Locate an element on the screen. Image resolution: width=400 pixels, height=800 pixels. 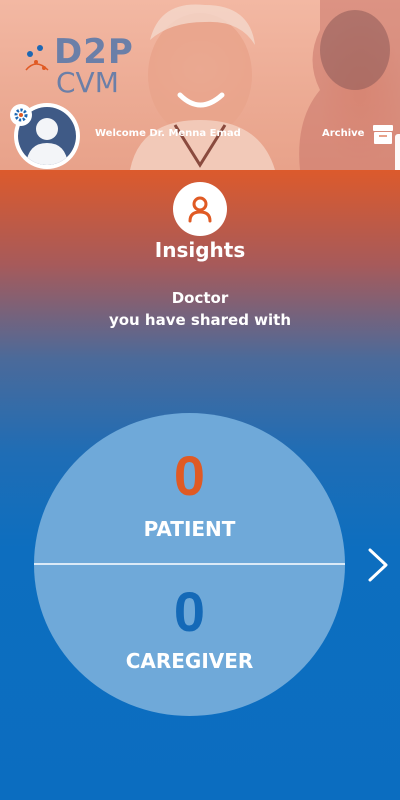
caregiver-label: CAREGIVER is located at coordinates (189, 661).